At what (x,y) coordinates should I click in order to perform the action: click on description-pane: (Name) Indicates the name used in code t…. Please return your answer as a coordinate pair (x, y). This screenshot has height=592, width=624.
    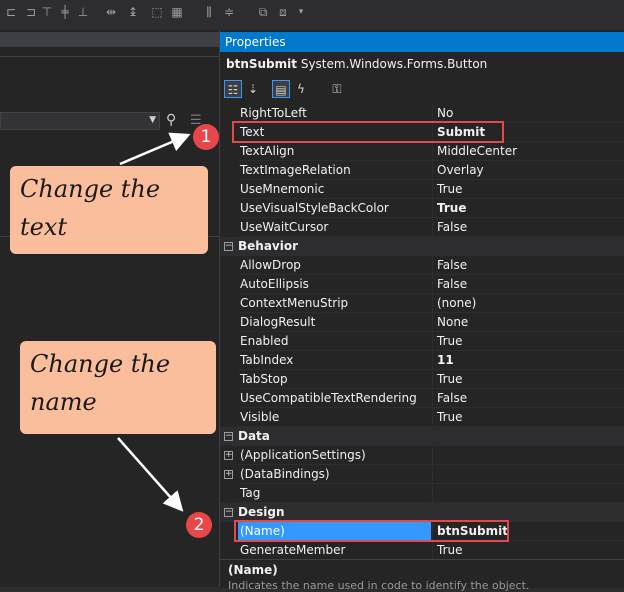
    Looking at the image, I should click on (422, 575).